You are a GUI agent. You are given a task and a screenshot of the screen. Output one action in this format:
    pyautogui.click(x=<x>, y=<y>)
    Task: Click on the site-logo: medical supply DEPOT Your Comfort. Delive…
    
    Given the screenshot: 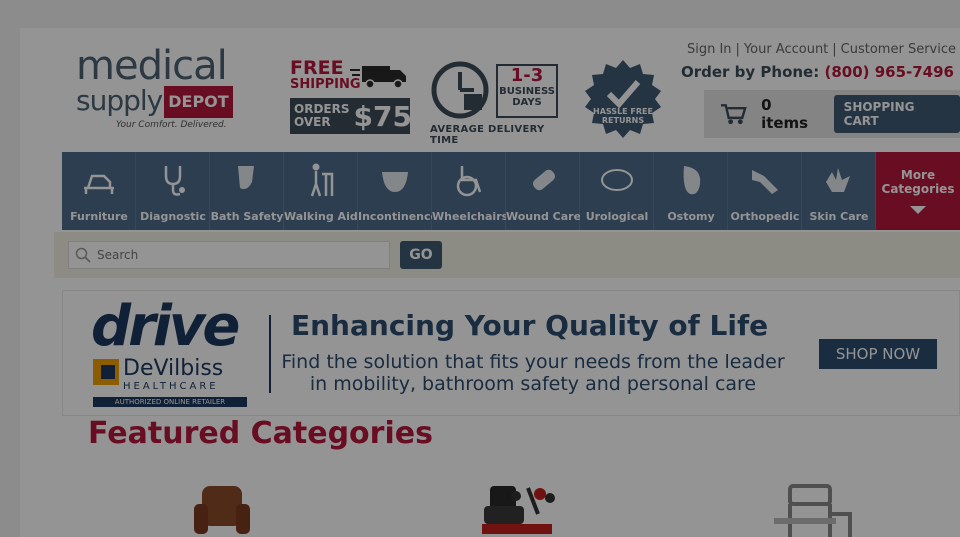 What is the action you would take?
    pyautogui.click(x=166, y=92)
    